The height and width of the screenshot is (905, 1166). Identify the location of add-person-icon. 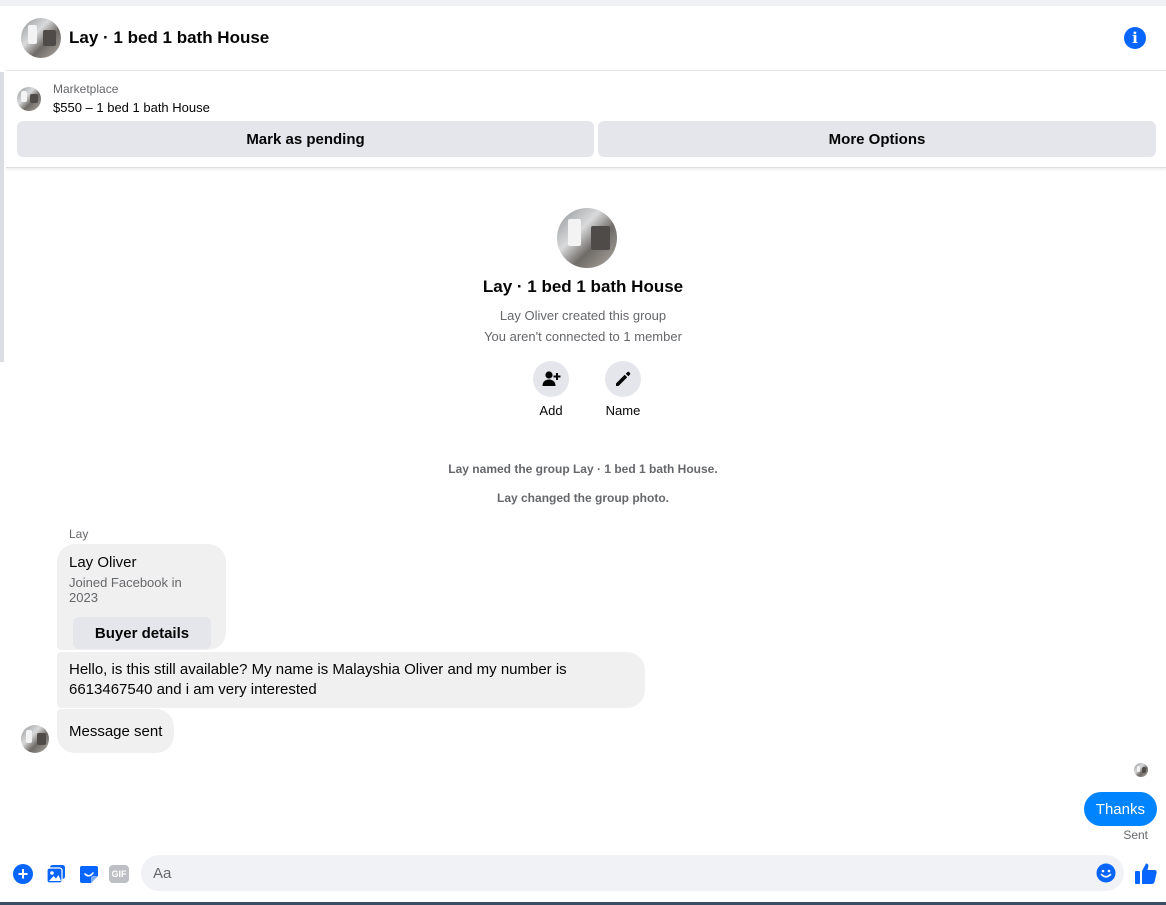
(551, 379).